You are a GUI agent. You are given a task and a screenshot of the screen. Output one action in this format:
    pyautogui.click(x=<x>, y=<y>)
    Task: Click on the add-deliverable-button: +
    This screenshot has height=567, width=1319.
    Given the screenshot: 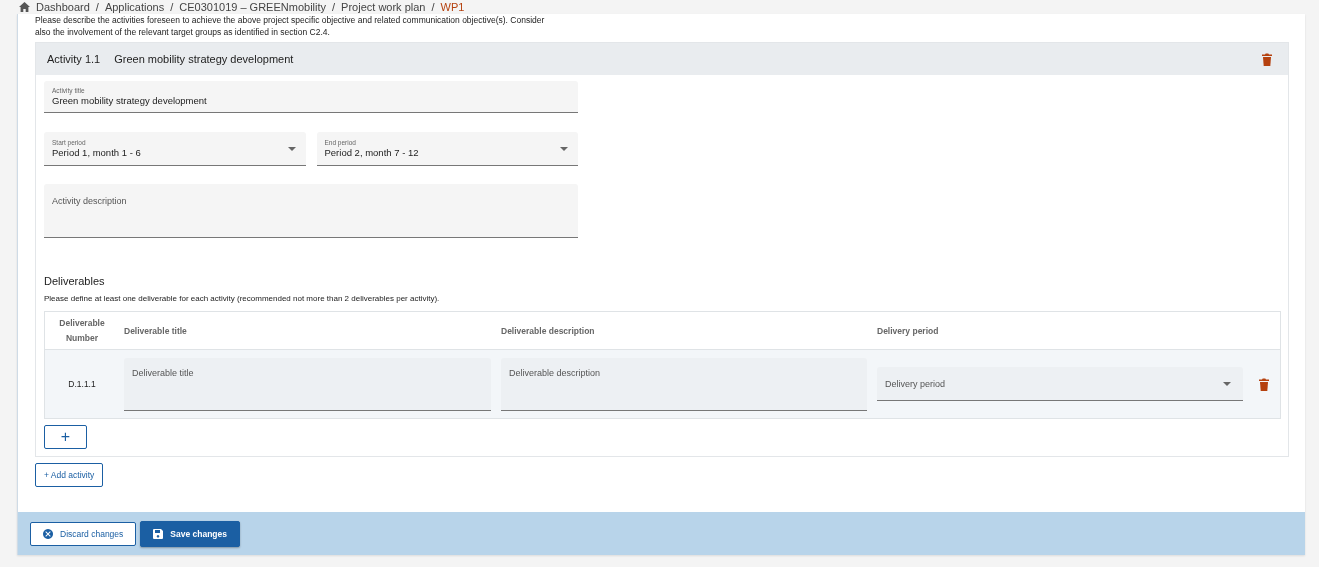 What is the action you would take?
    pyautogui.click(x=65, y=437)
    